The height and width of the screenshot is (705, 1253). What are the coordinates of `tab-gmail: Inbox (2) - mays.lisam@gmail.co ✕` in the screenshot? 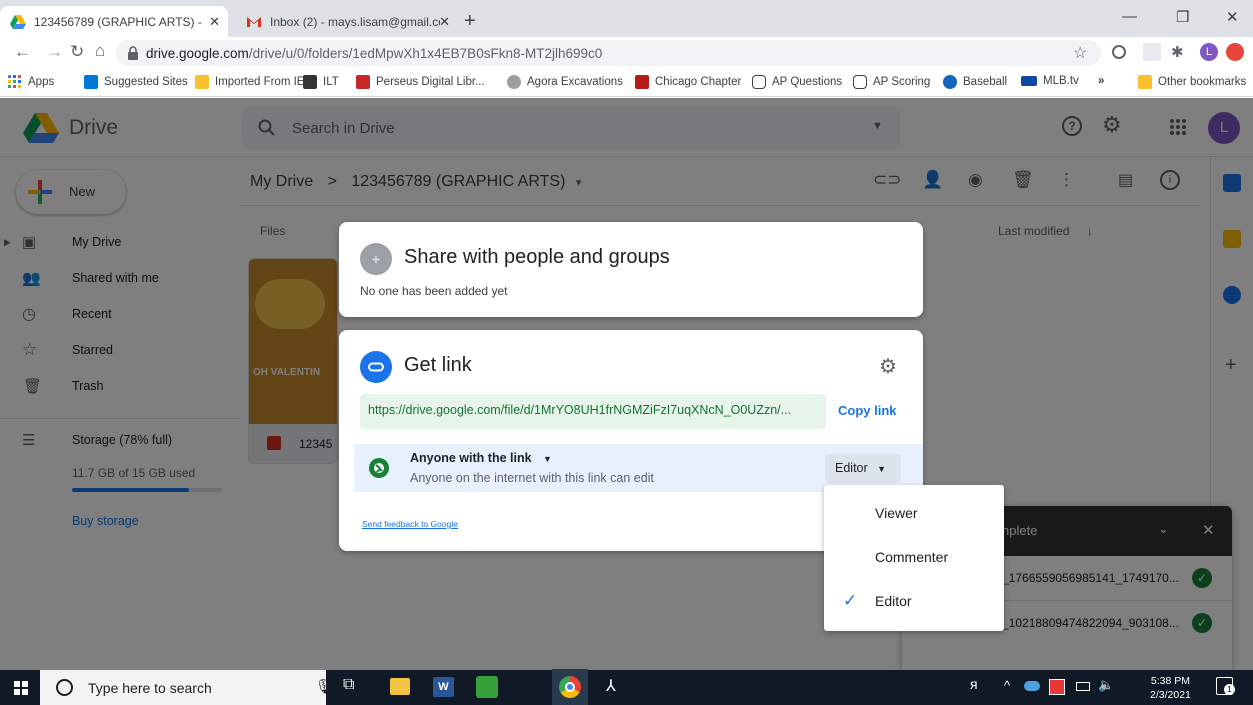 It's located at (347, 21).